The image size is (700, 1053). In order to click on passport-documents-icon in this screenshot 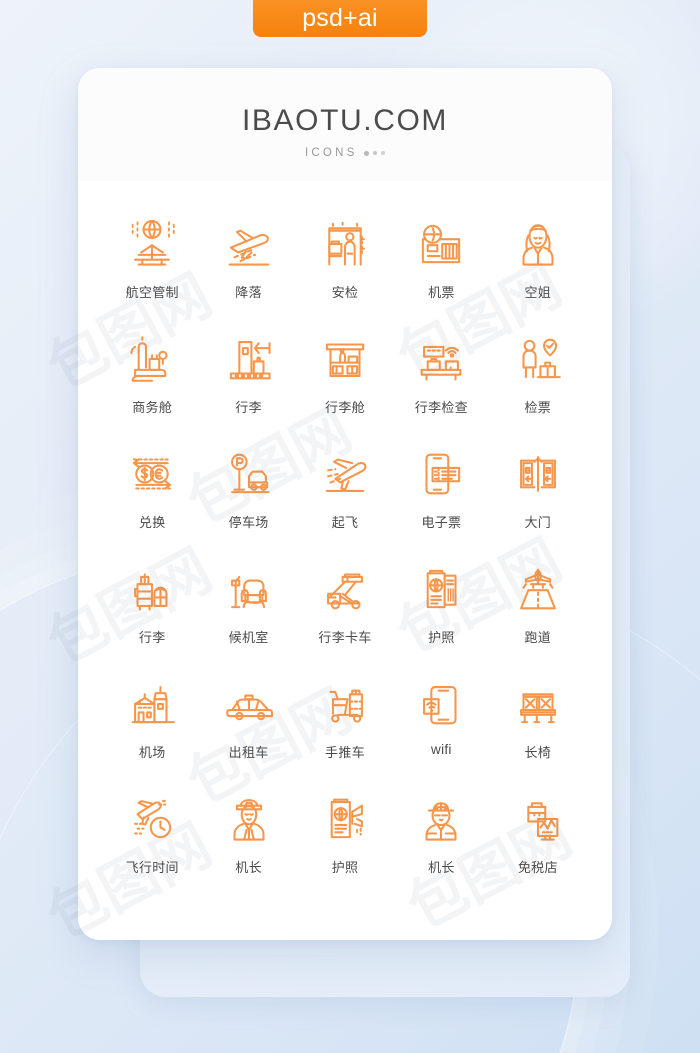, I will do `click(441, 589)`.